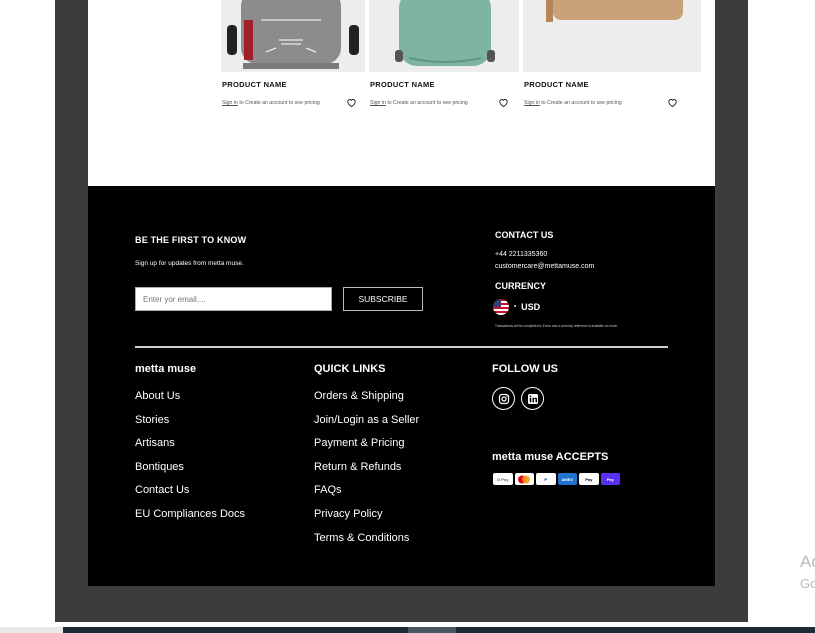 This screenshot has width=815, height=633. What do you see at coordinates (366, 425) in the screenshot?
I see `footer-link-seller: Join/Login as a Seller` at bounding box center [366, 425].